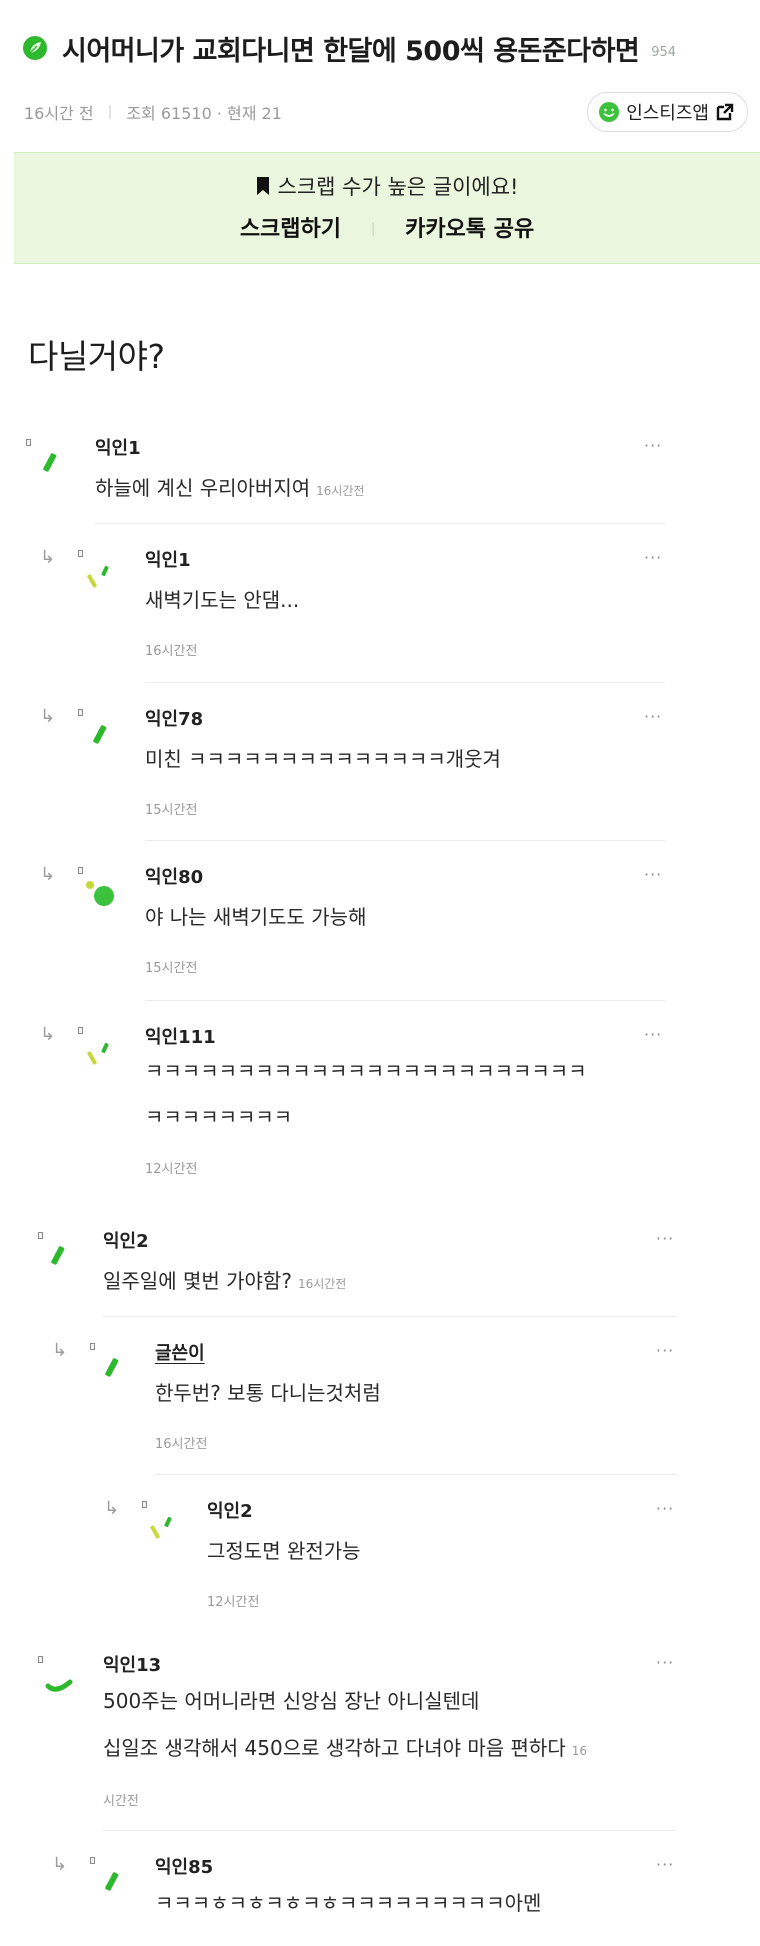 The width and height of the screenshot is (760, 1946). Describe the element at coordinates (334, 1748) in the screenshot. I see `comment-body-line2-text: 십일조 생각해서 450으로 생각하고 다녀야 마음 편하다` at that location.